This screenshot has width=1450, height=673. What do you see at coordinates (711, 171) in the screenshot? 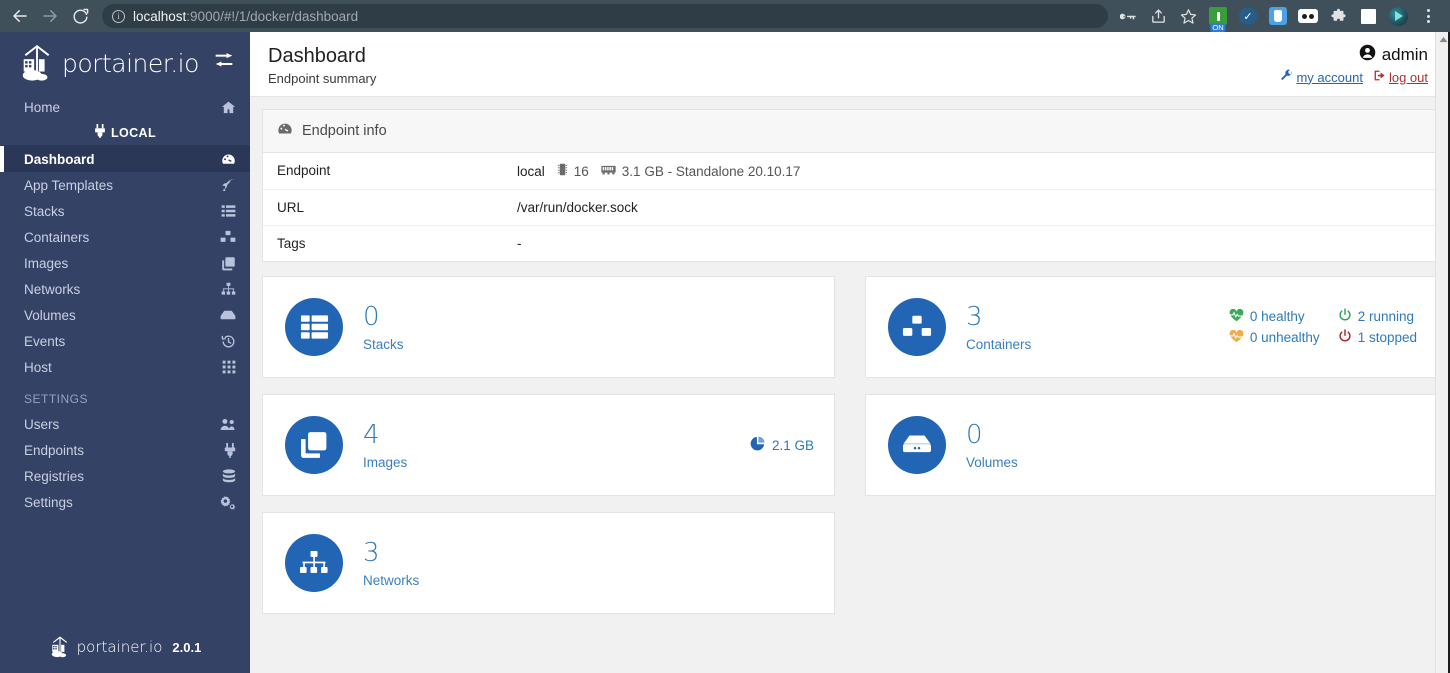
I see `memory-info: 3.1 GB - Standalone 20.10.17` at bounding box center [711, 171].